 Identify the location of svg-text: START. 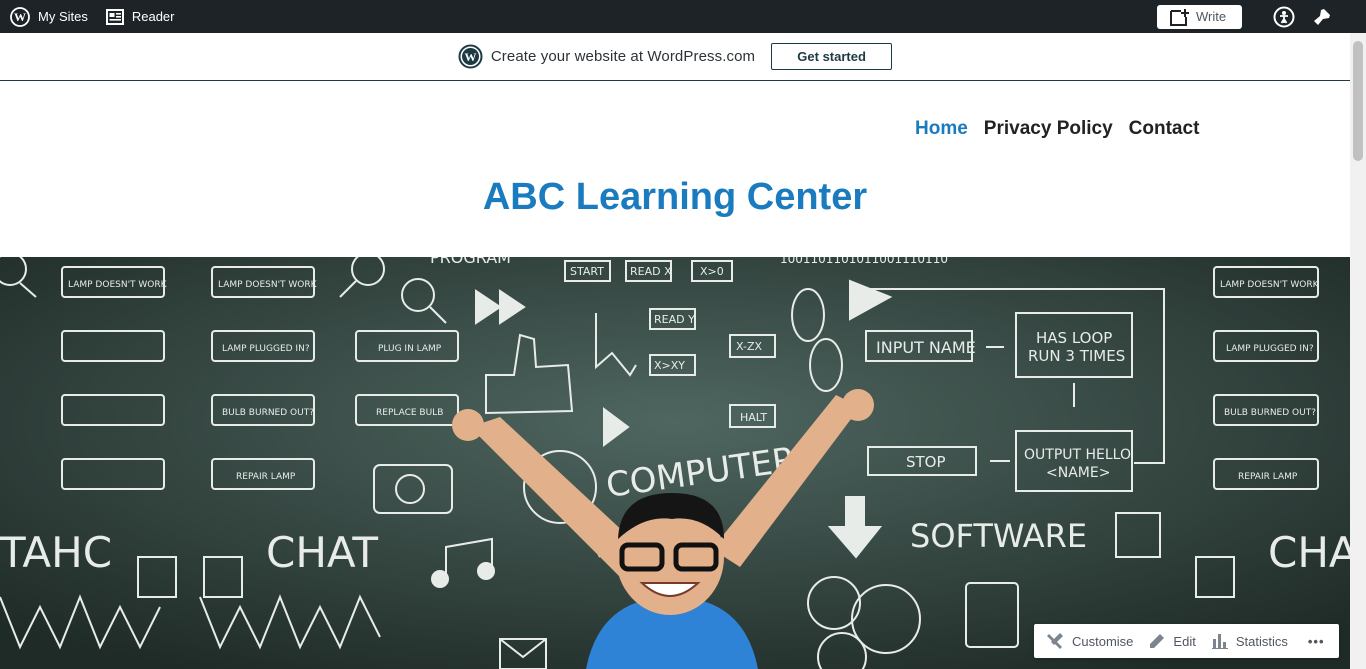
(587, 271).